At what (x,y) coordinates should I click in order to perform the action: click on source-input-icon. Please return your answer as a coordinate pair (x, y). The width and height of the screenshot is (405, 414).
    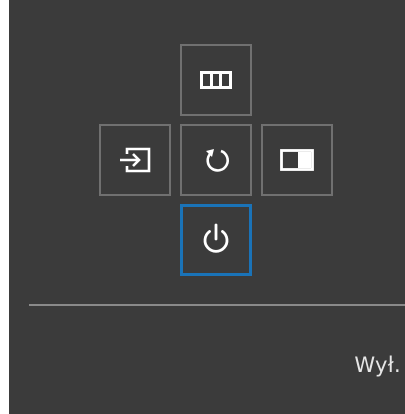
    Looking at the image, I should click on (135, 160).